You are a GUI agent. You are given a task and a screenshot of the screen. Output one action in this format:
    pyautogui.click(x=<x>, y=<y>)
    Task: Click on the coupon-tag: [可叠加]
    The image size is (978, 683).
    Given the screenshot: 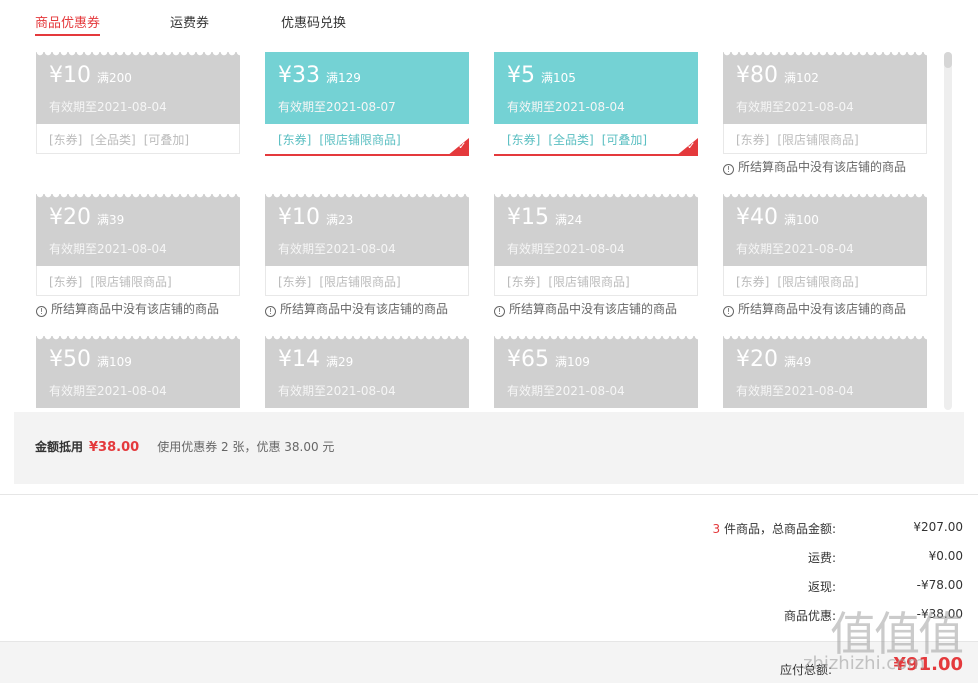 What is the action you would take?
    pyautogui.click(x=166, y=140)
    